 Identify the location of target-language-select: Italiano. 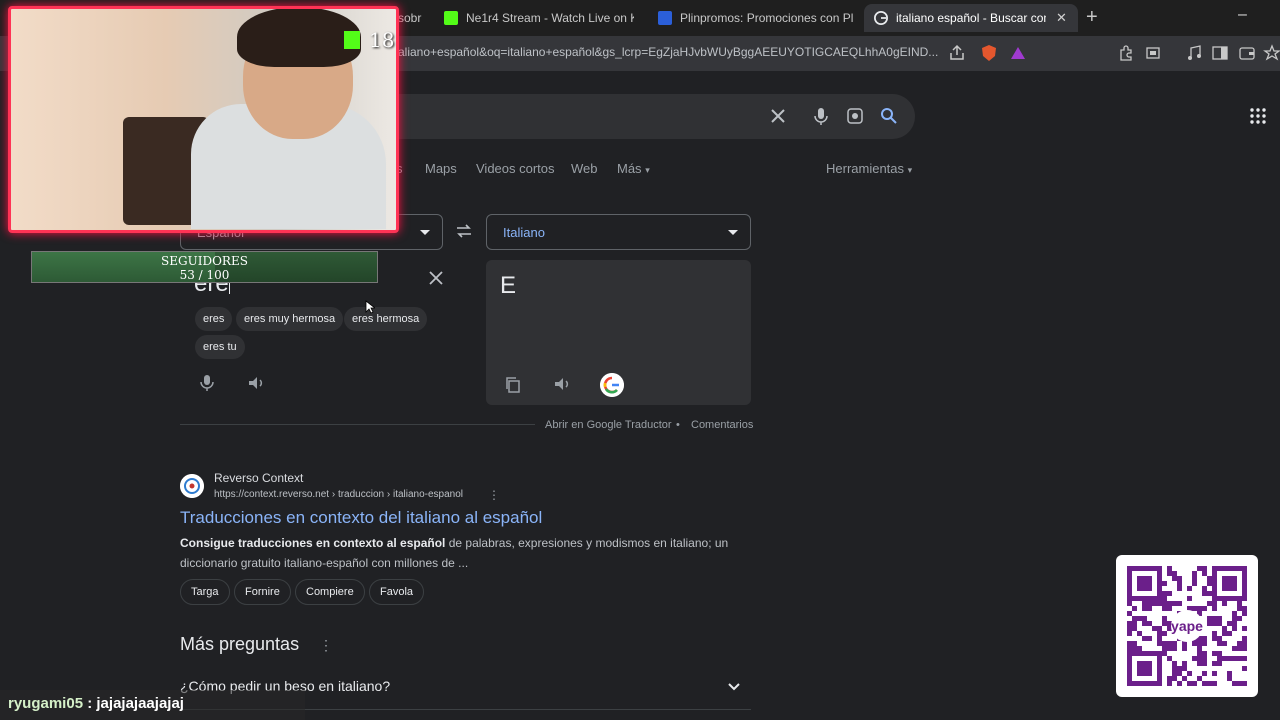
(618, 232).